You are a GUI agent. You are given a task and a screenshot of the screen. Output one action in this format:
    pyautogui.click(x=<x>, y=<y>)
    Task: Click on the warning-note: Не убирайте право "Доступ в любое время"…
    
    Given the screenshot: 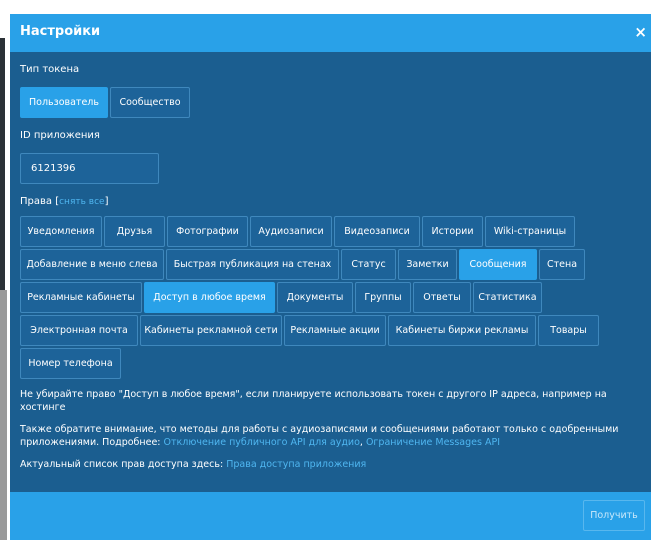 What is the action you would take?
    pyautogui.click(x=313, y=401)
    